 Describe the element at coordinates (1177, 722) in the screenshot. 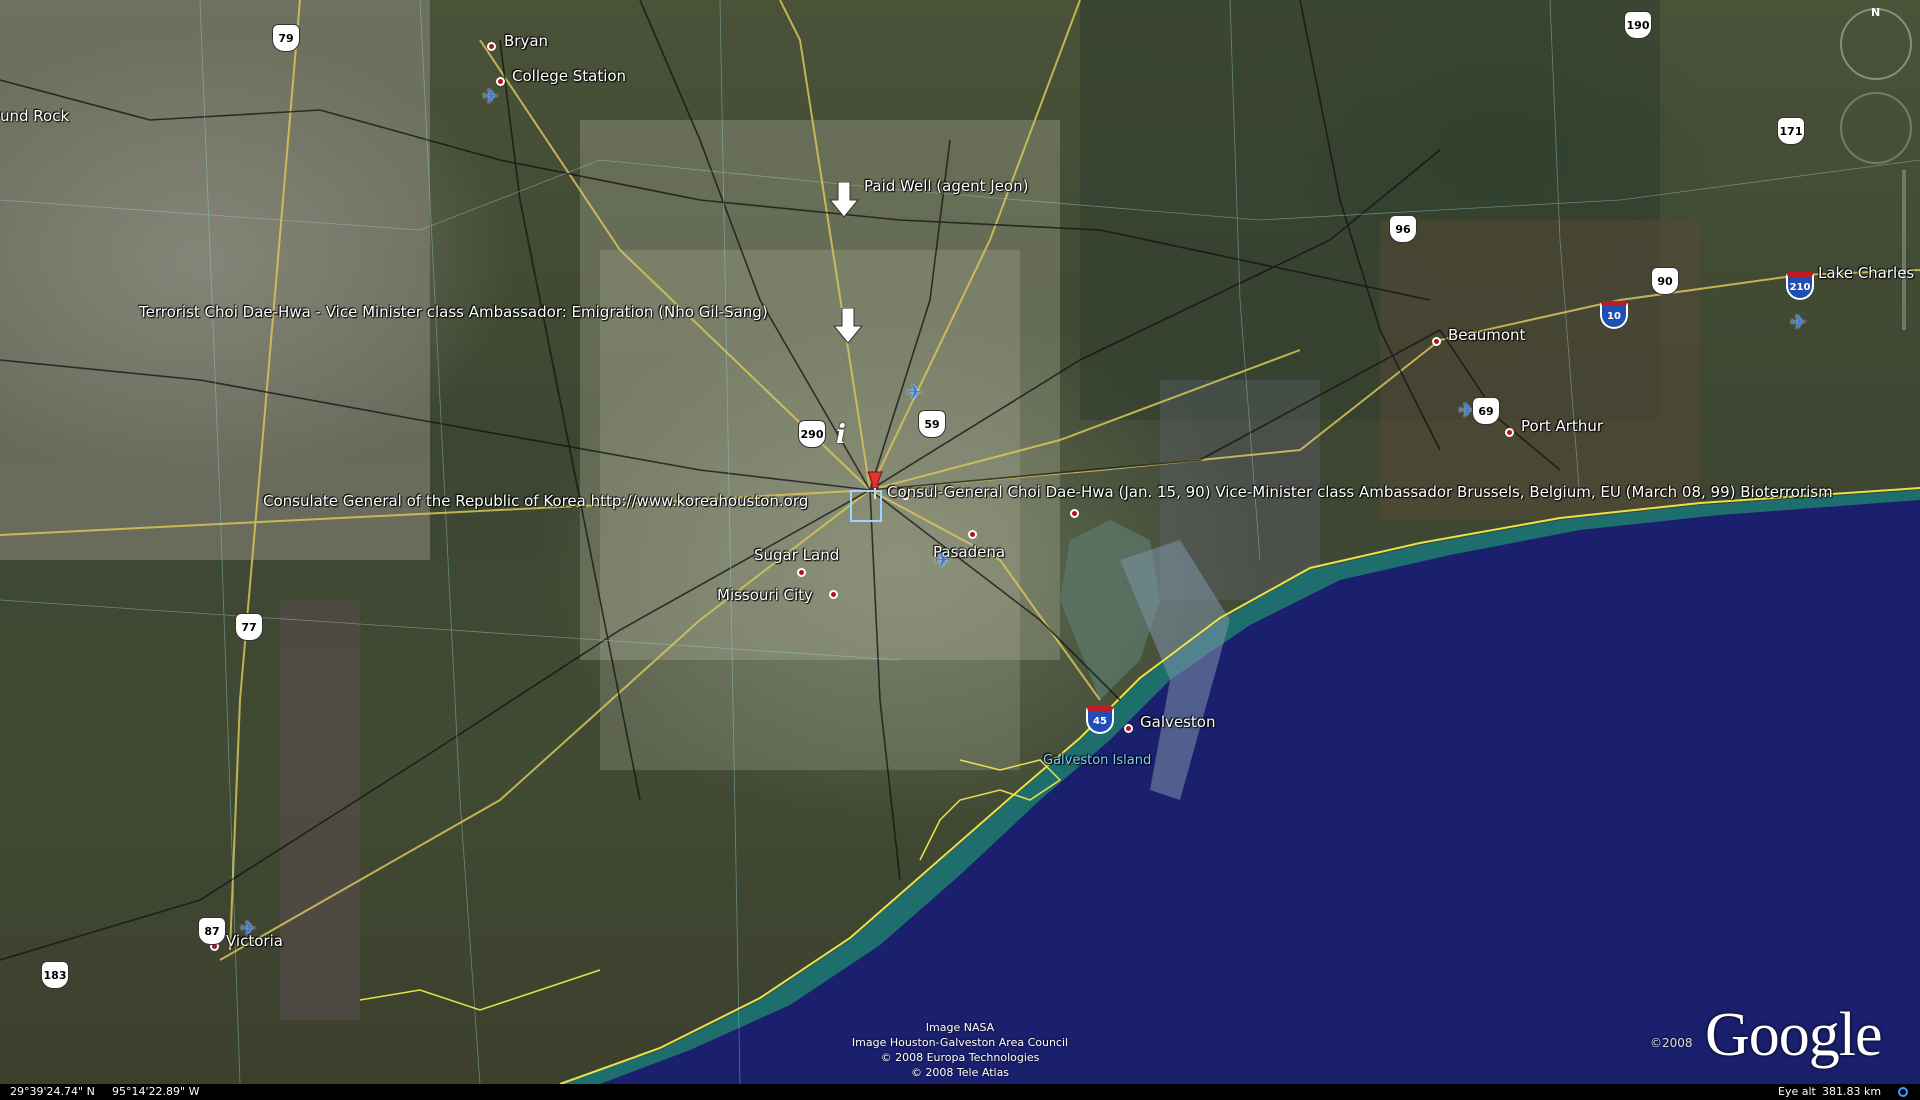

I see `place-label-galveston: Galveston` at that location.